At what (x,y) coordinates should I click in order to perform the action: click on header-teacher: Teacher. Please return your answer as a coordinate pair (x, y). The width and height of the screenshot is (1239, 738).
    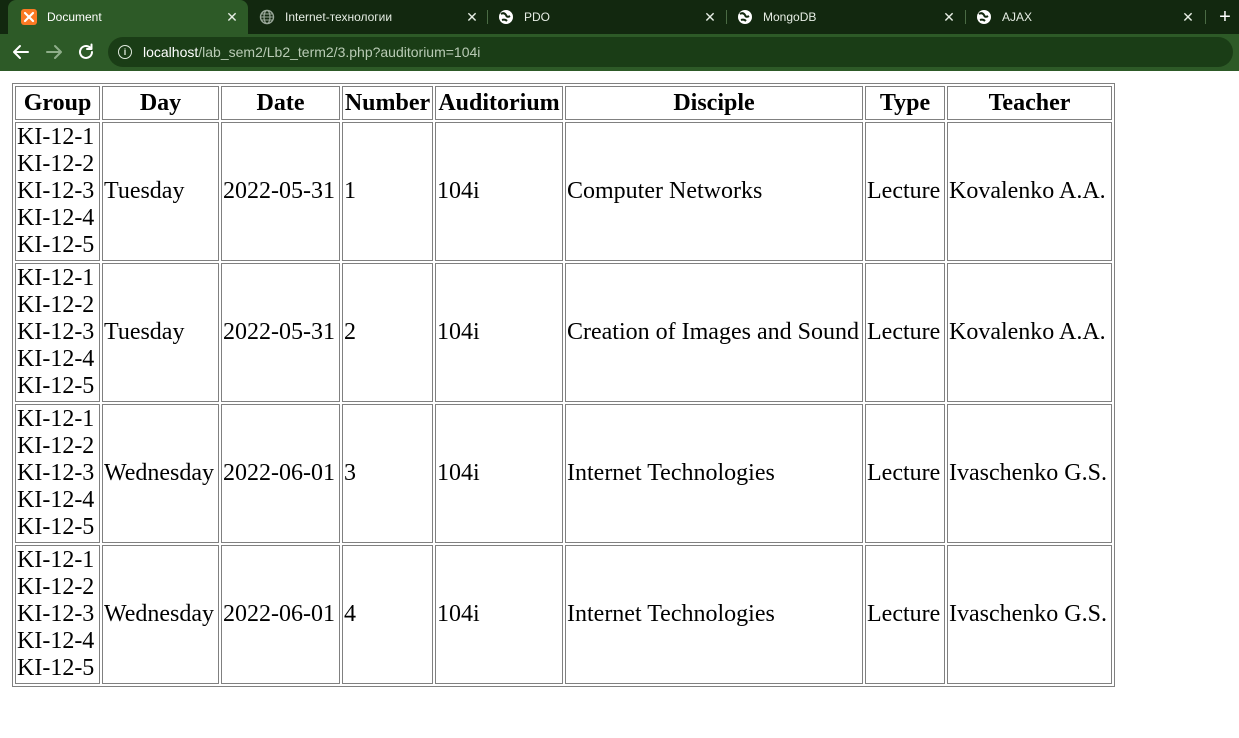
    Looking at the image, I should click on (1029, 103).